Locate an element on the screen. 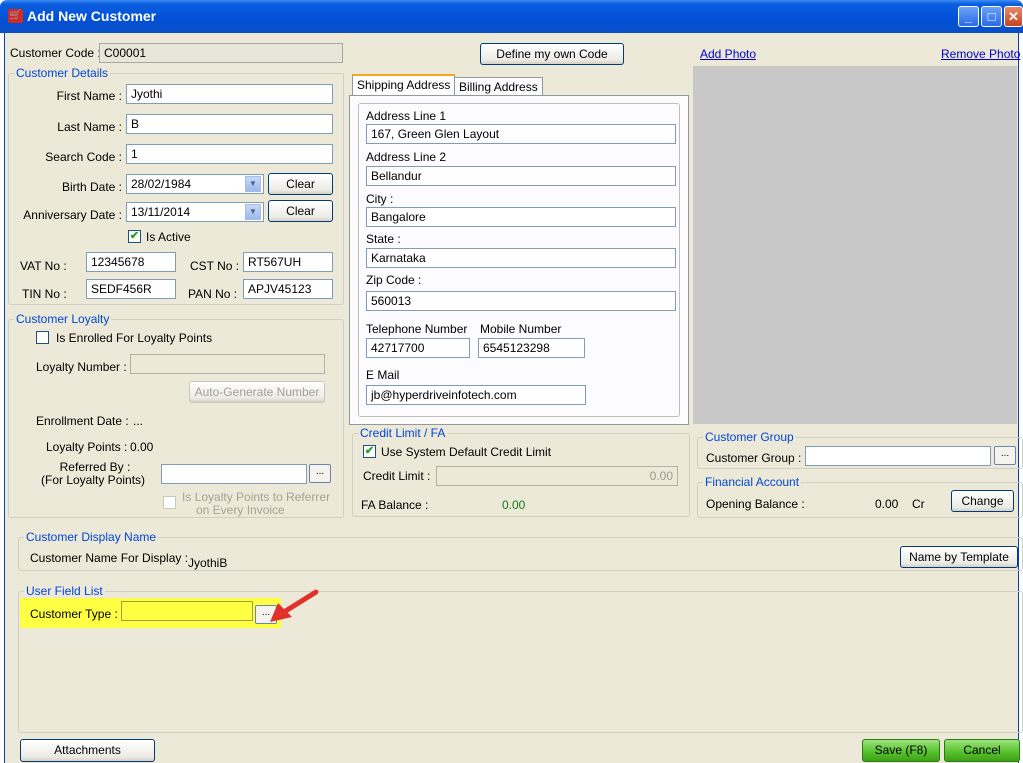  referred-by-sublabel: (For Loyalty Points) is located at coordinates (93, 480).